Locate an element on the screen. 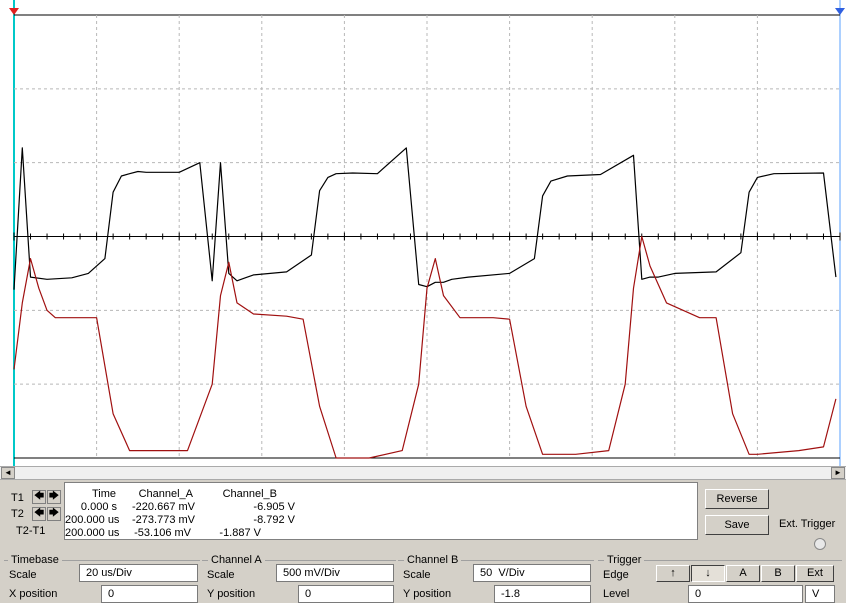 The image size is (846, 603). rising-edge-button: ↑ is located at coordinates (673, 573).